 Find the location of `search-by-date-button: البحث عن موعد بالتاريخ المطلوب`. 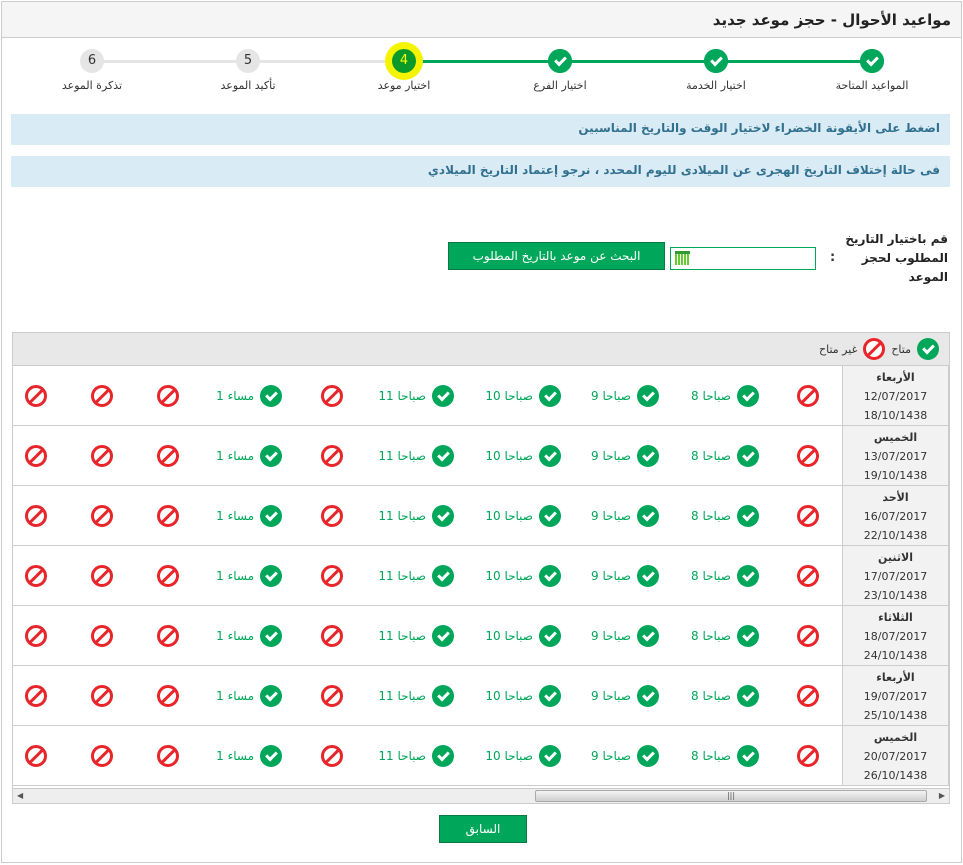

search-by-date-button: البحث عن موعد بالتاريخ المطلوب is located at coordinates (556, 256).